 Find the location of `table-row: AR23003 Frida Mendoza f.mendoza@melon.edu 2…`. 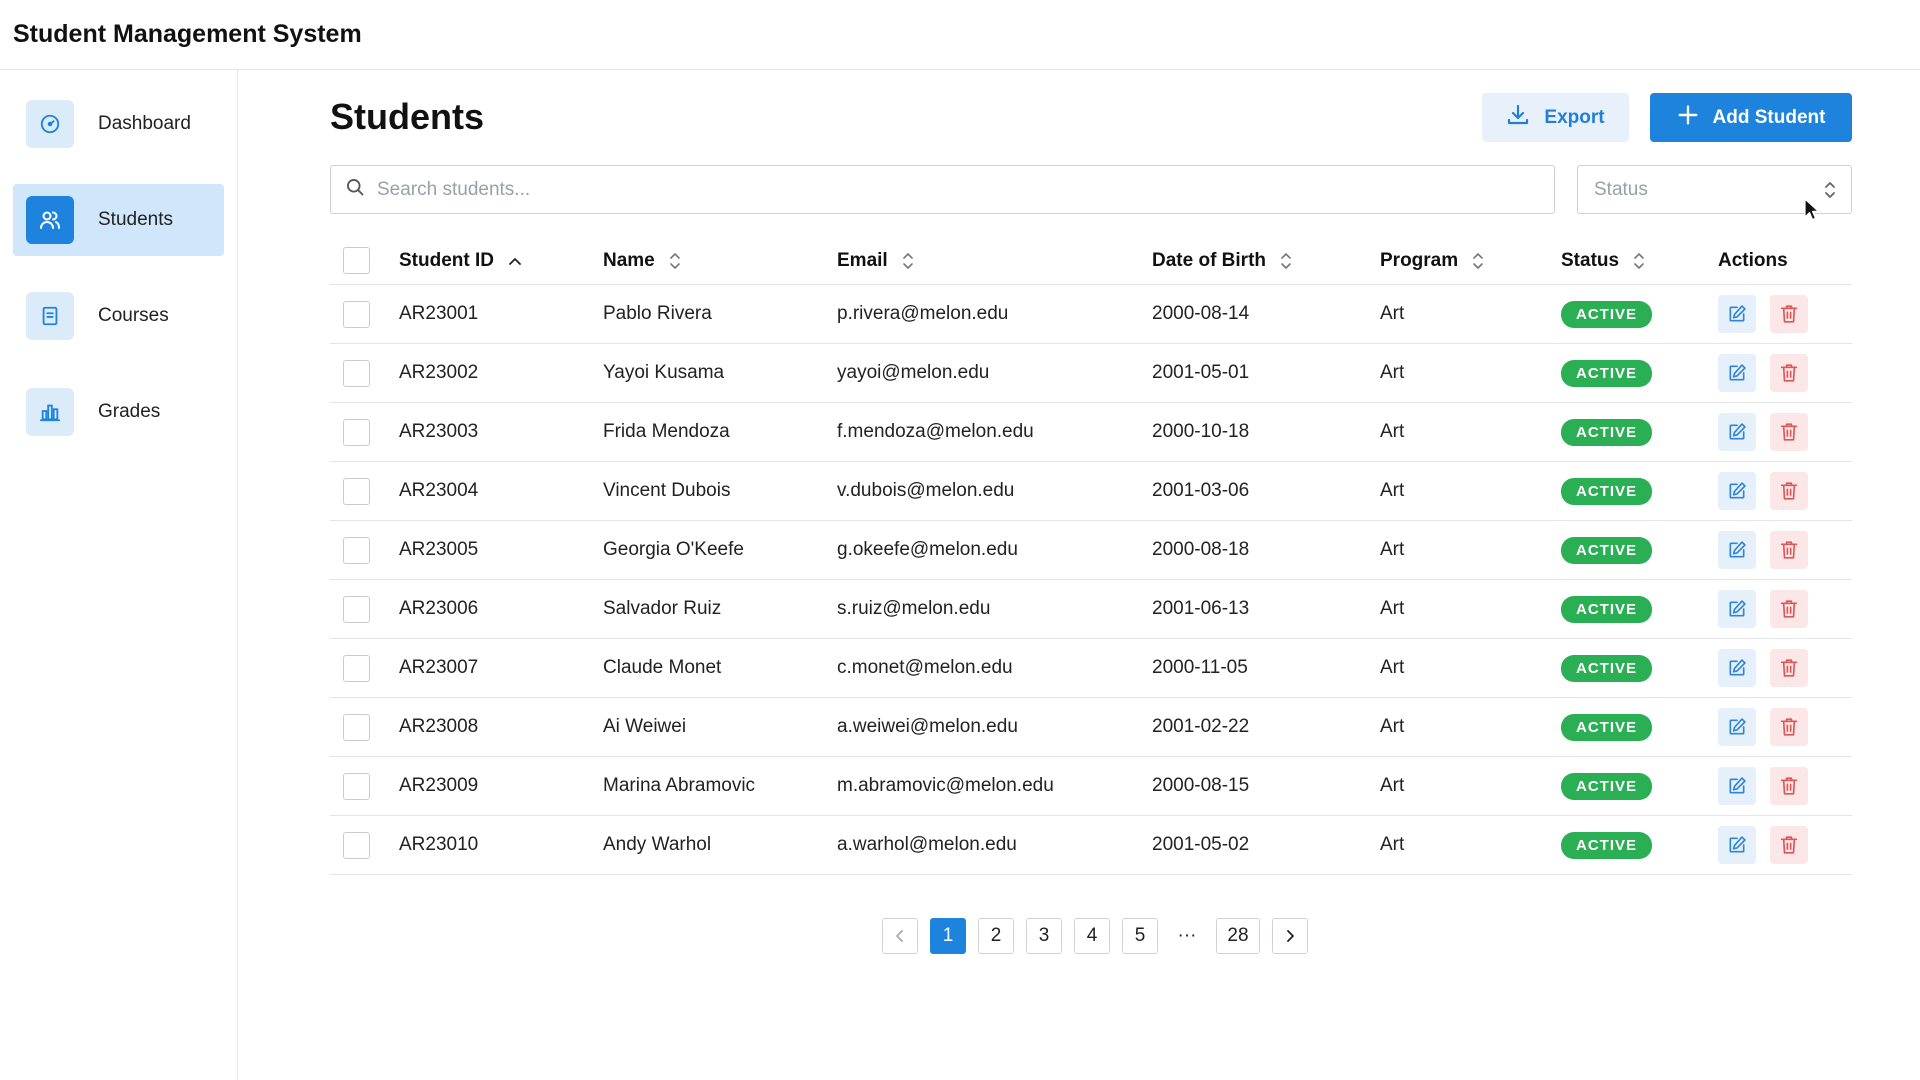

table-row: AR23003 Frida Mendoza f.mendoza@melon.edu 2… is located at coordinates (1091, 432).